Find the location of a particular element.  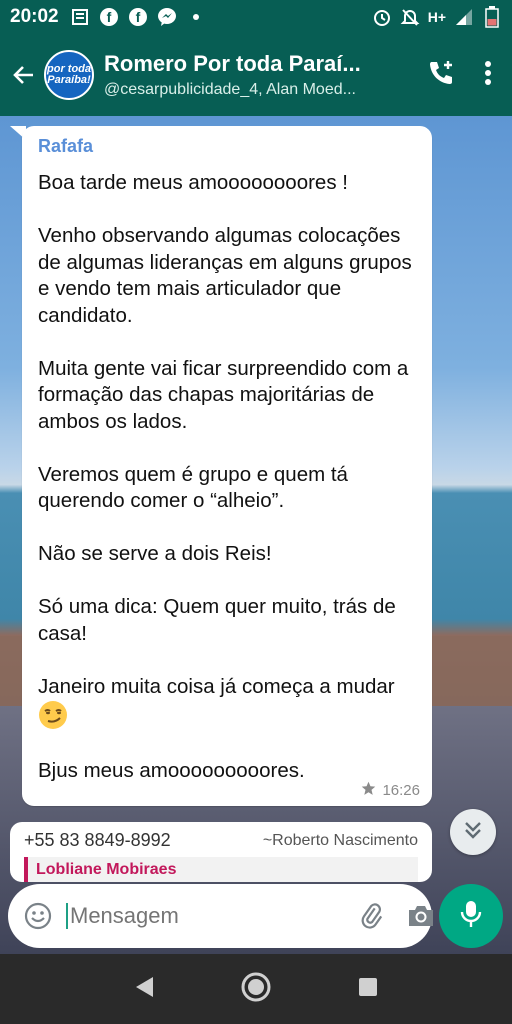

status-bar: 20:02 f f H+ is located at coordinates (256, 17).